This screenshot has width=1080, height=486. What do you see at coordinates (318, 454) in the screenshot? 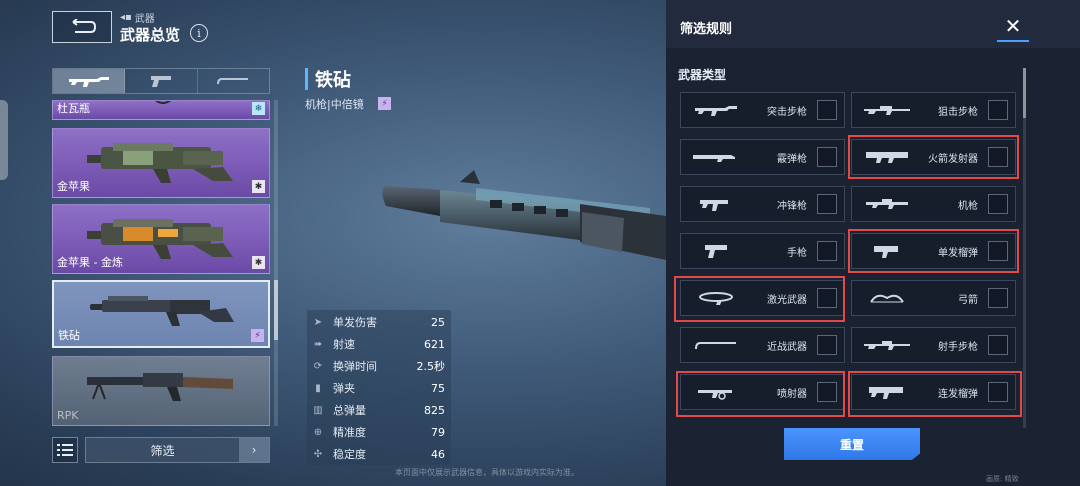
I see `stability-icon: ✣` at bounding box center [318, 454].